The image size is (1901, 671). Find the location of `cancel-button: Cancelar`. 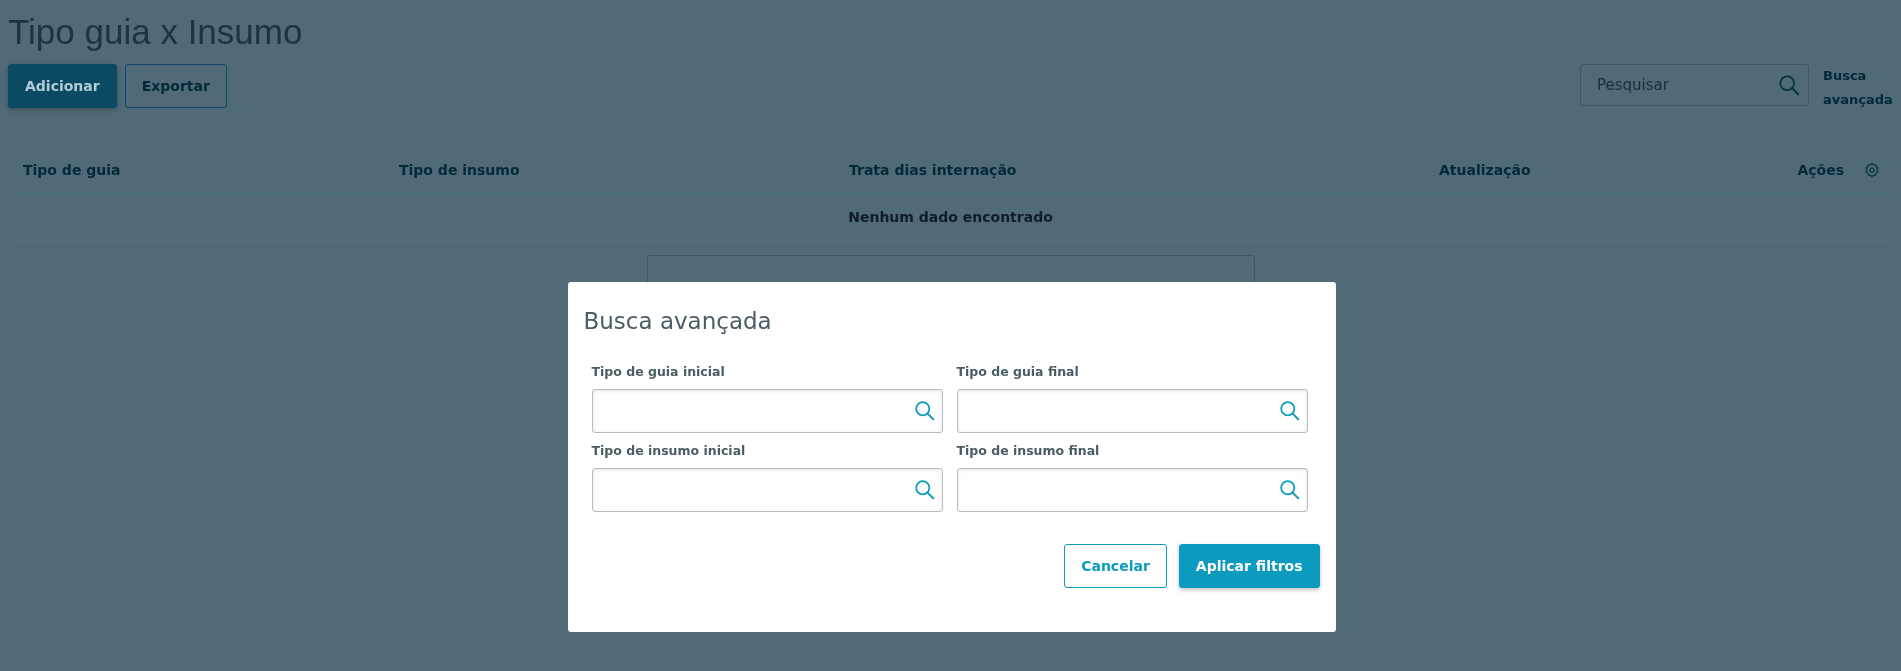

cancel-button: Cancelar is located at coordinates (1115, 566).